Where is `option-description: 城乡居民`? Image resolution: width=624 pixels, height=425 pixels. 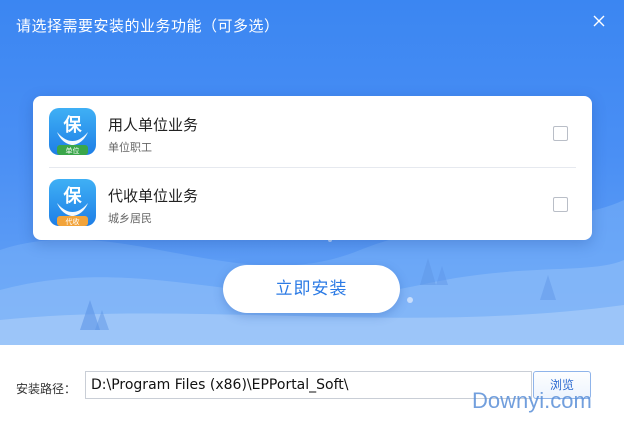 option-description: 城乡居民 is located at coordinates (130, 218).